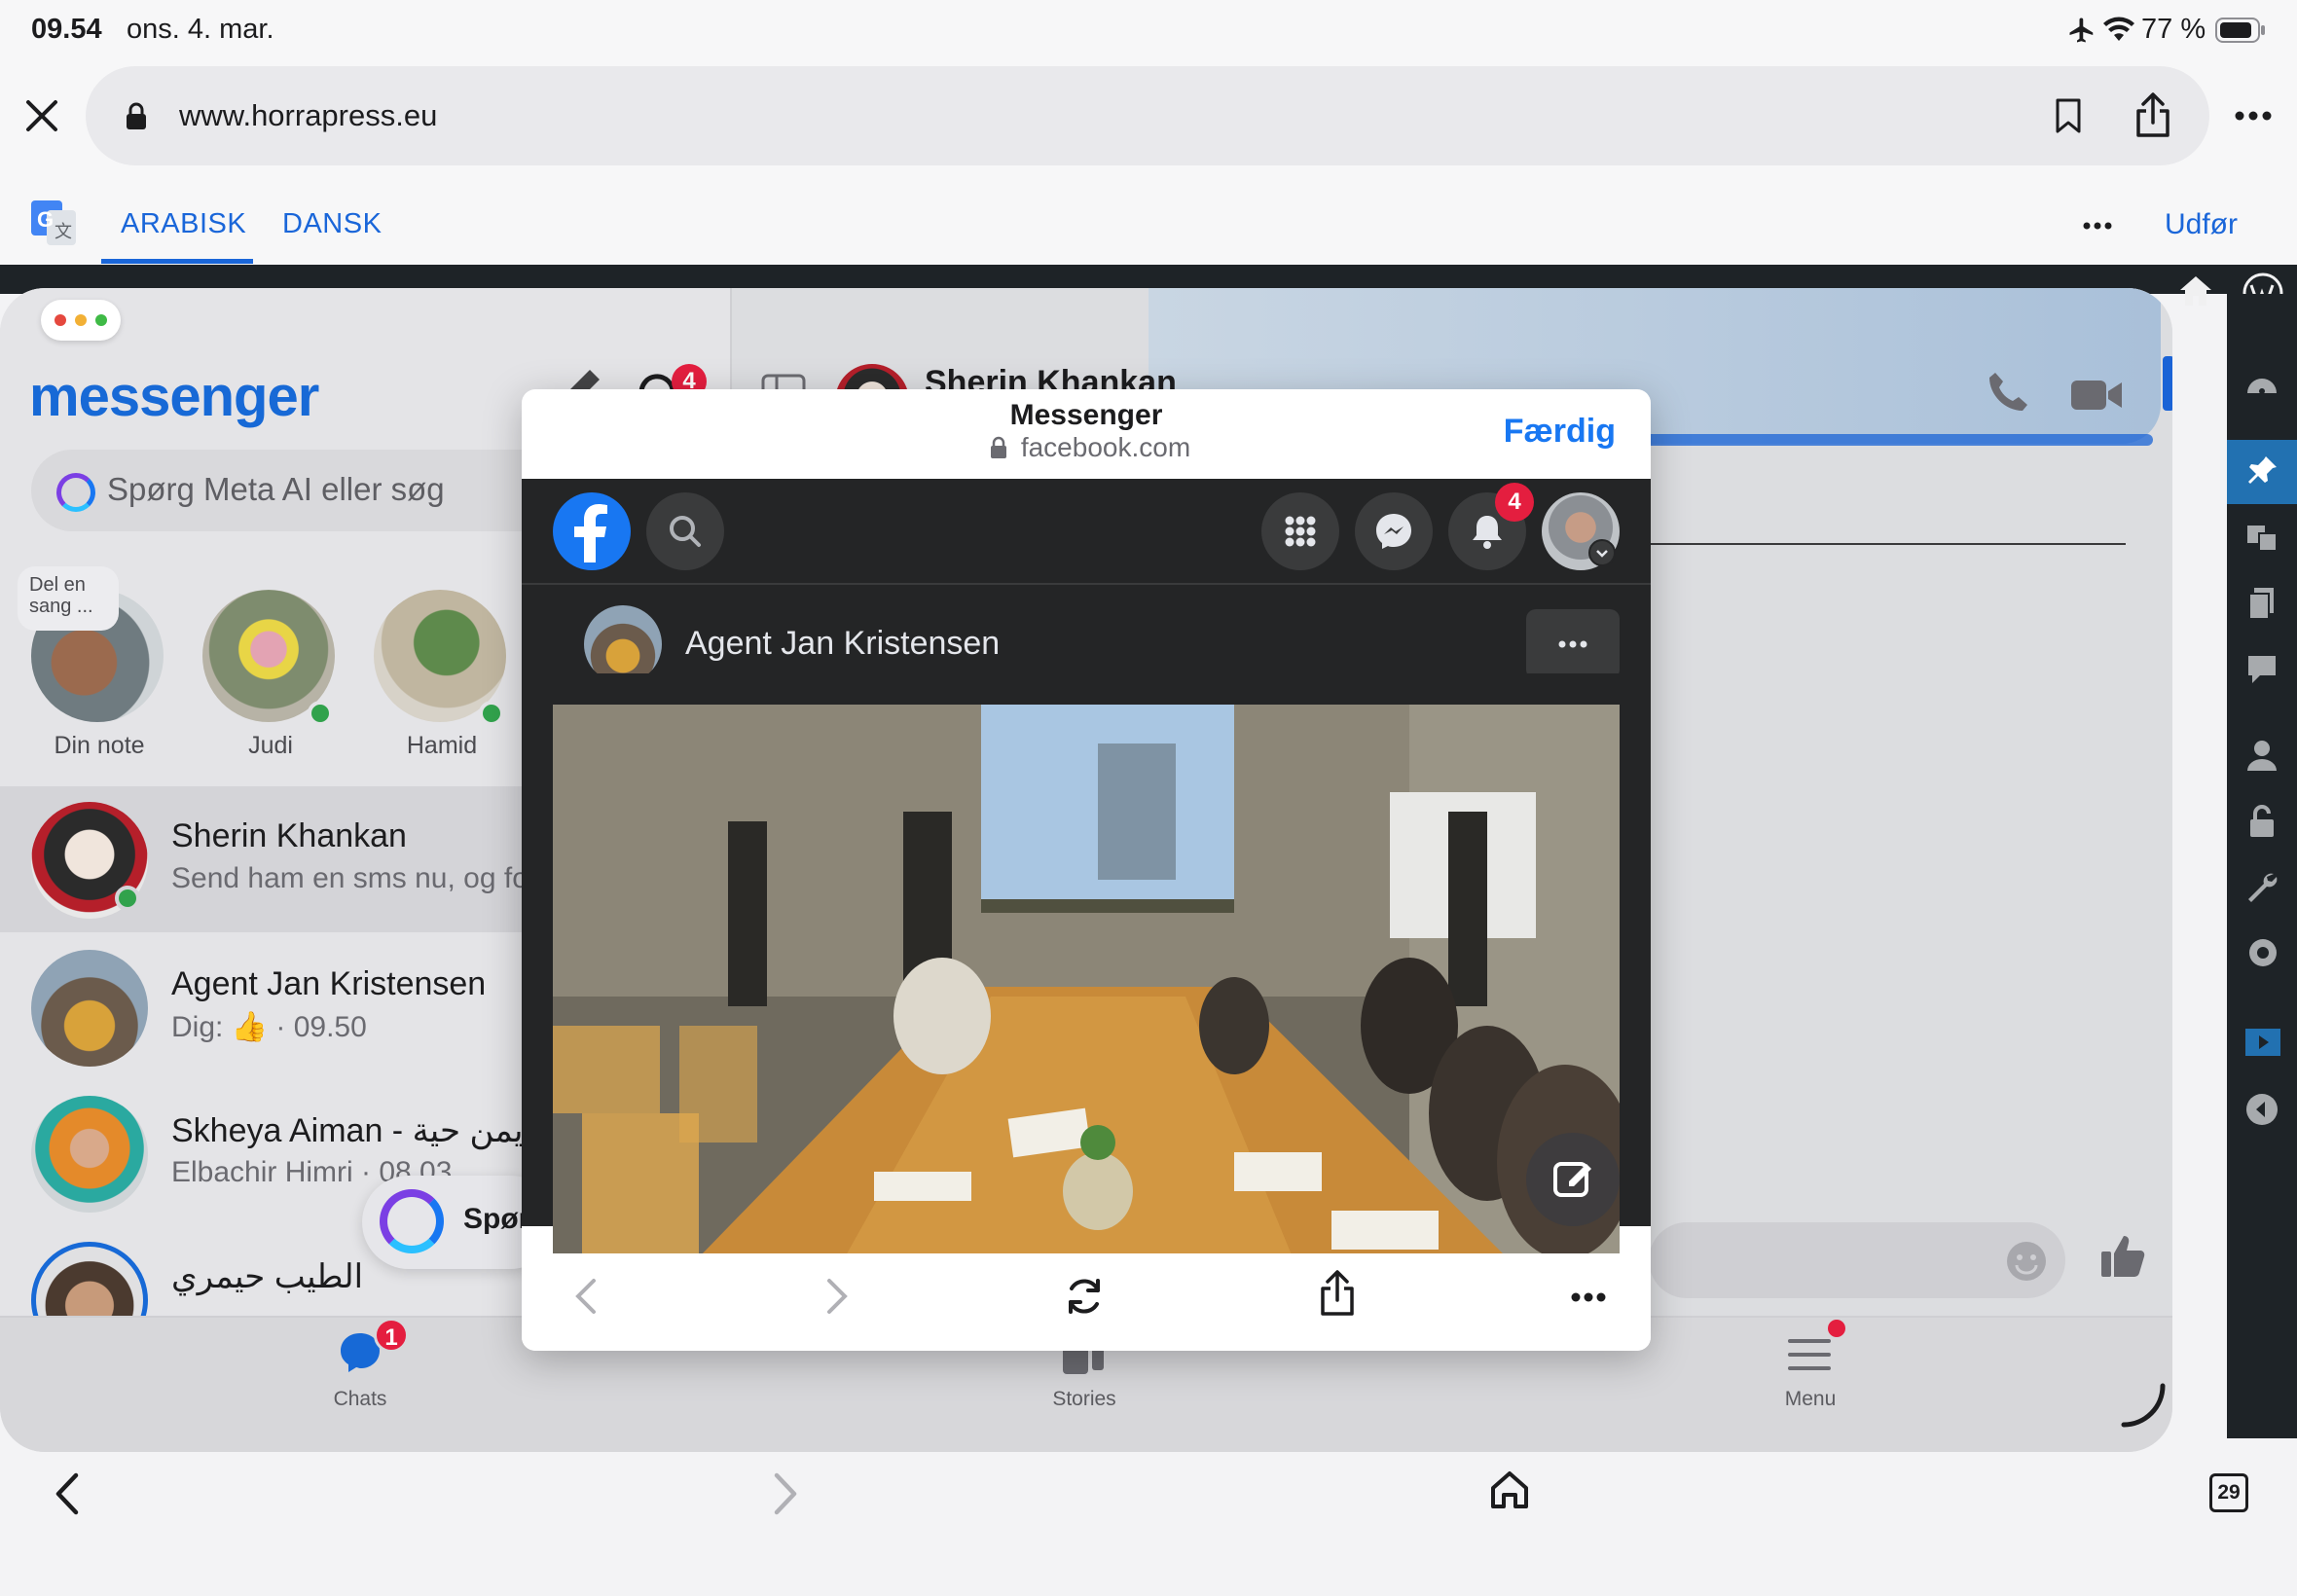 The image size is (2297, 1596). I want to click on close-dot, so click(60, 320).